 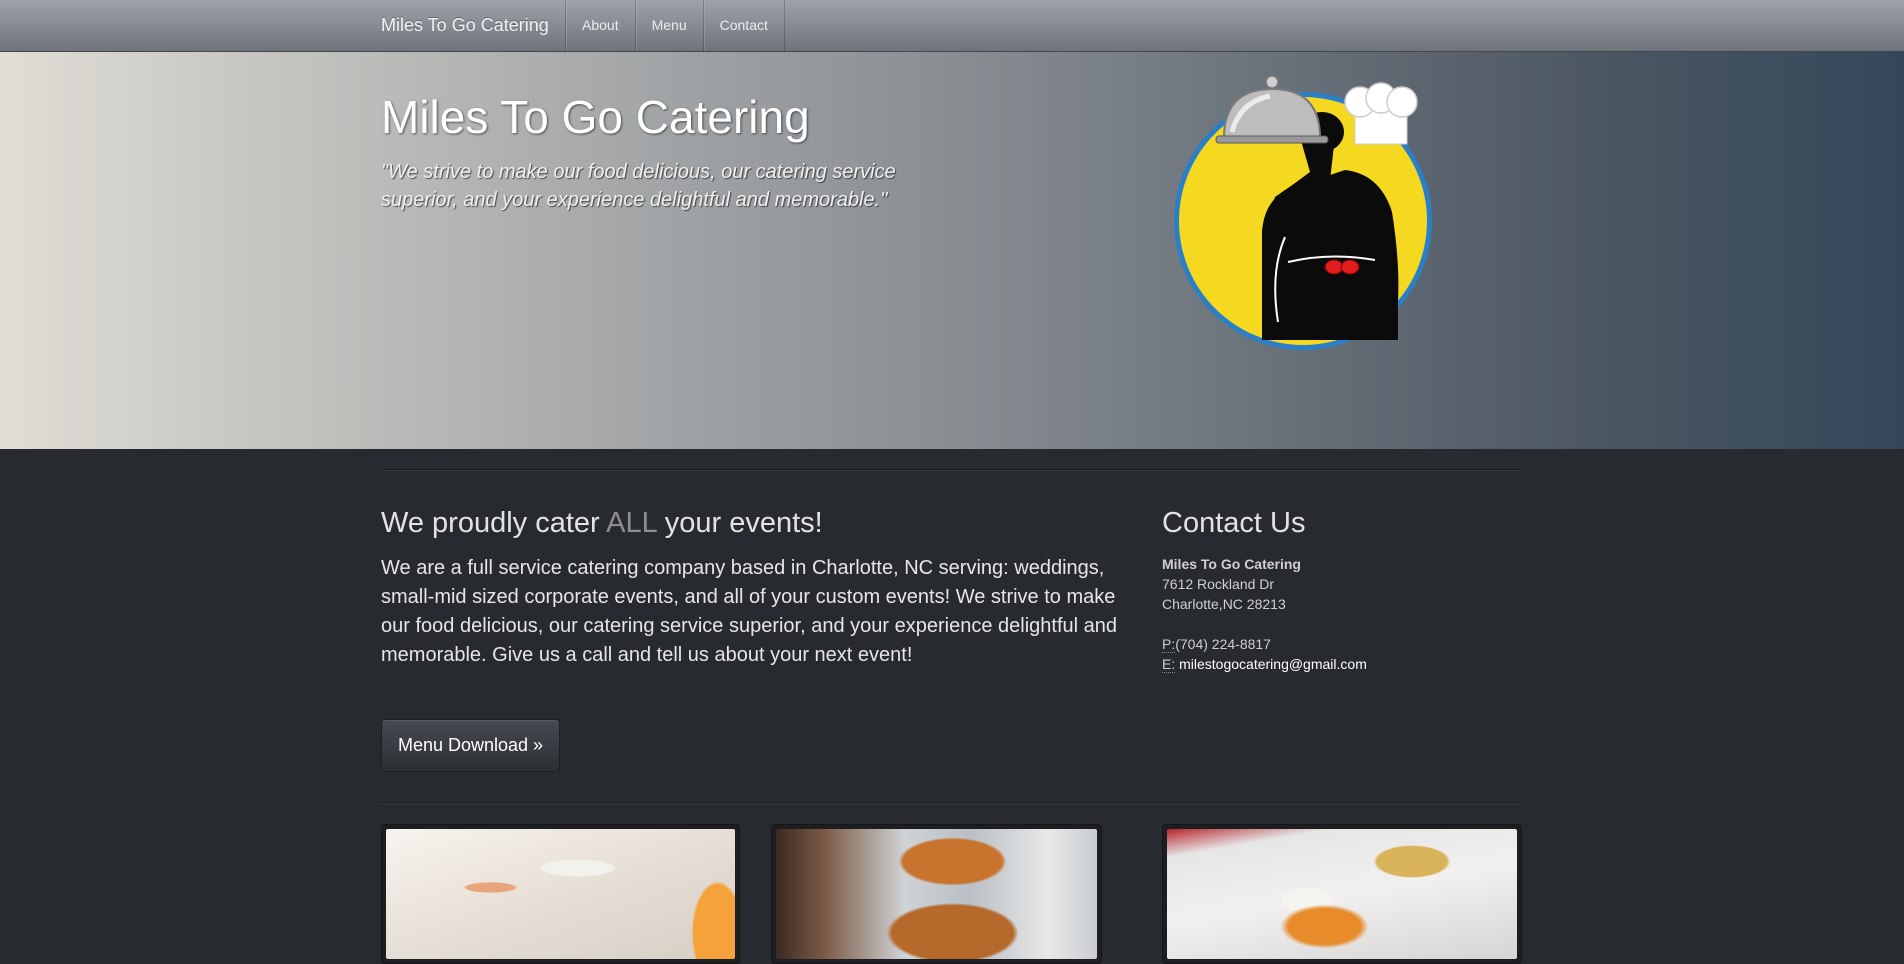 What do you see at coordinates (631, 523) in the screenshot?
I see `main-heading-accent: ALL` at bounding box center [631, 523].